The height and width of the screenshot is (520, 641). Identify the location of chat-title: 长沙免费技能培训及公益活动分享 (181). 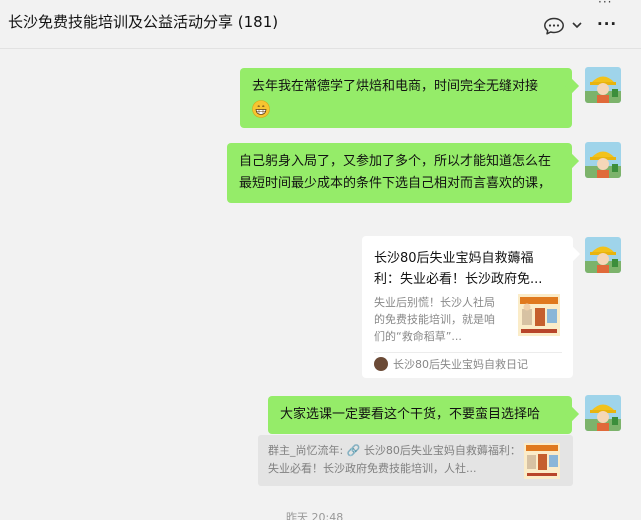
(143, 22).